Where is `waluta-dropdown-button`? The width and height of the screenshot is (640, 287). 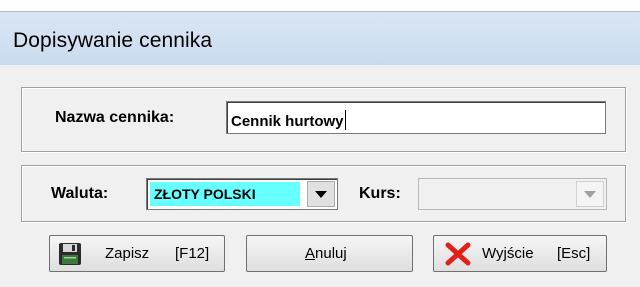
waluta-dropdown-button is located at coordinates (321, 194).